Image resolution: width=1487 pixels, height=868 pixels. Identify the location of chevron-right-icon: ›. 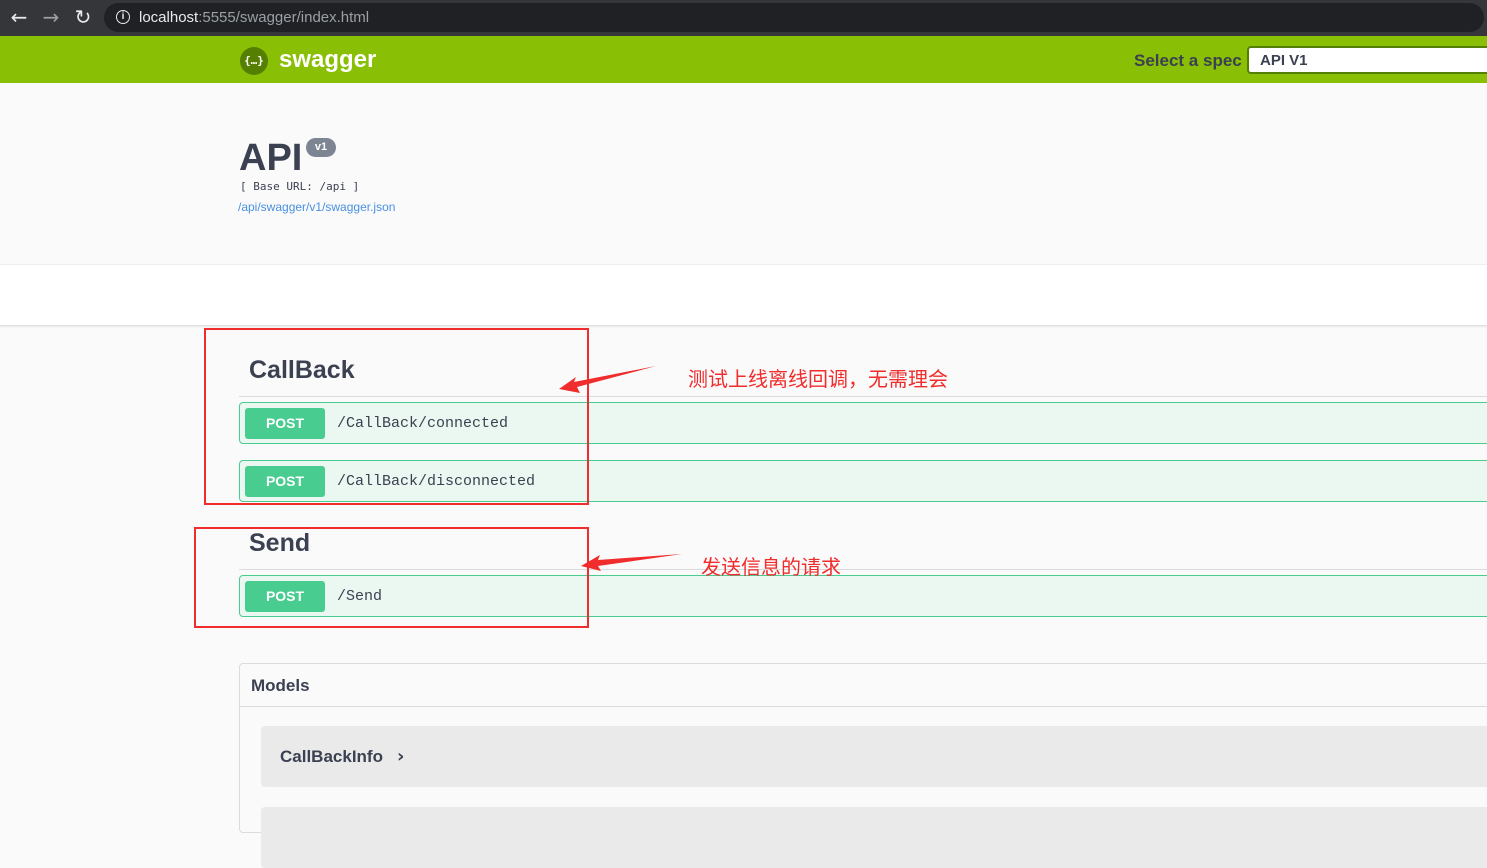
(400, 756).